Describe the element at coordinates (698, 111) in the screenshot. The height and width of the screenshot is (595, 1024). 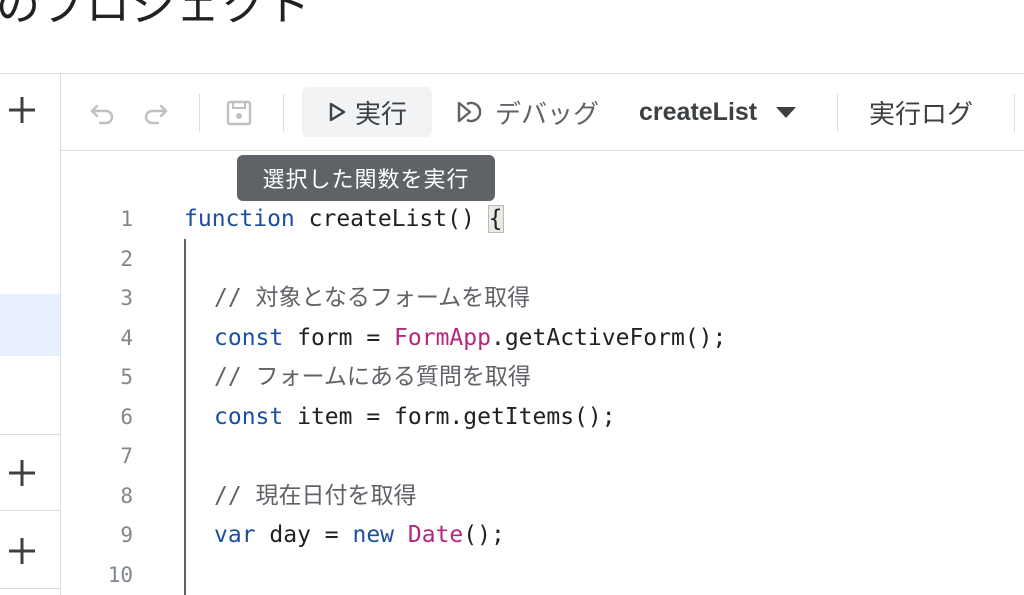
I see `function-selected-value: createList` at that location.